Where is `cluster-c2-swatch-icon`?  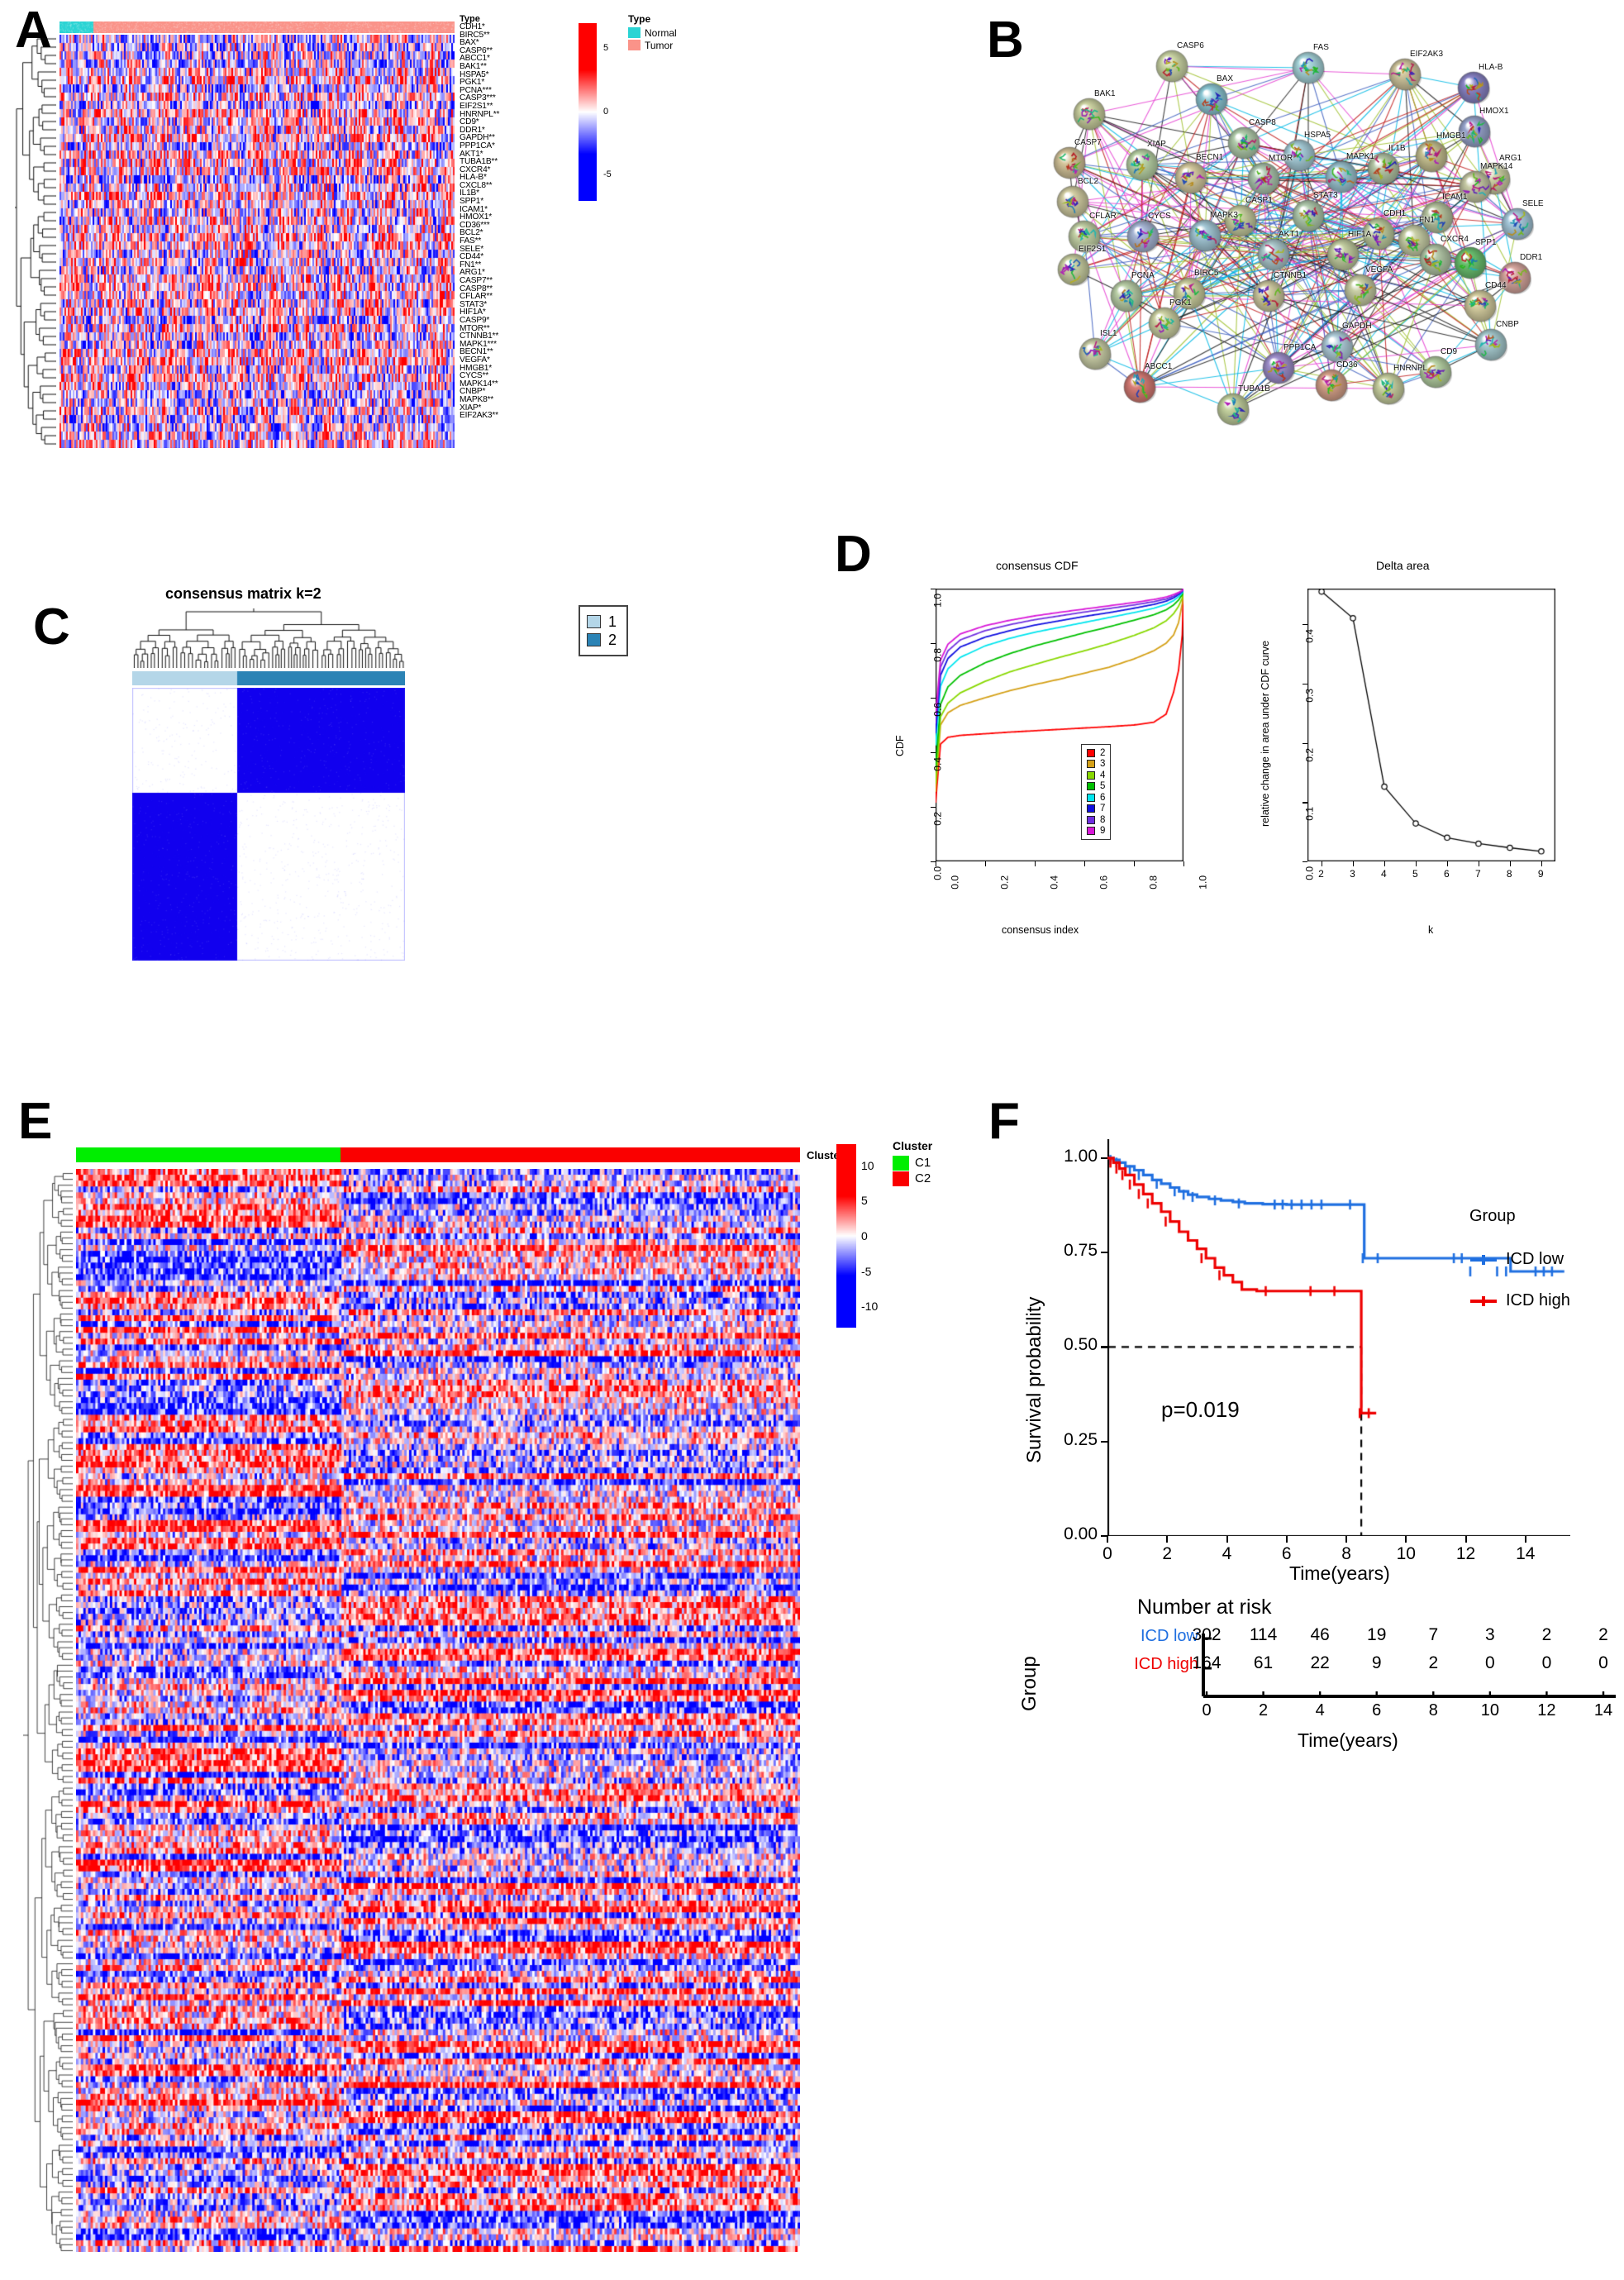
cluster-c2-swatch-icon is located at coordinates (901, 1178).